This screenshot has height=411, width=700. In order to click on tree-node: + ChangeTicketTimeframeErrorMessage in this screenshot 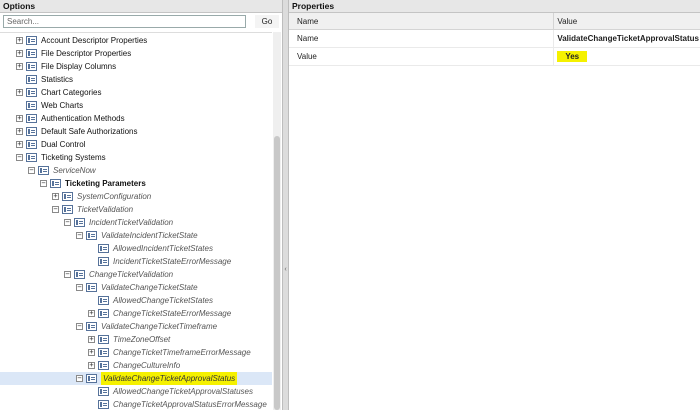, I will do `click(125, 352)`.